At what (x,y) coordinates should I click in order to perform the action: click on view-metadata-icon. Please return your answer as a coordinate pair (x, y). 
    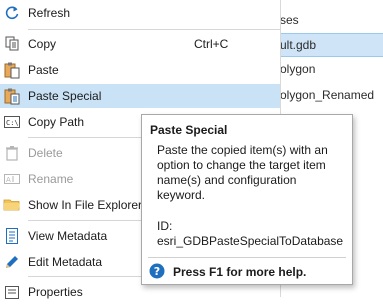
    Looking at the image, I should click on (12, 236).